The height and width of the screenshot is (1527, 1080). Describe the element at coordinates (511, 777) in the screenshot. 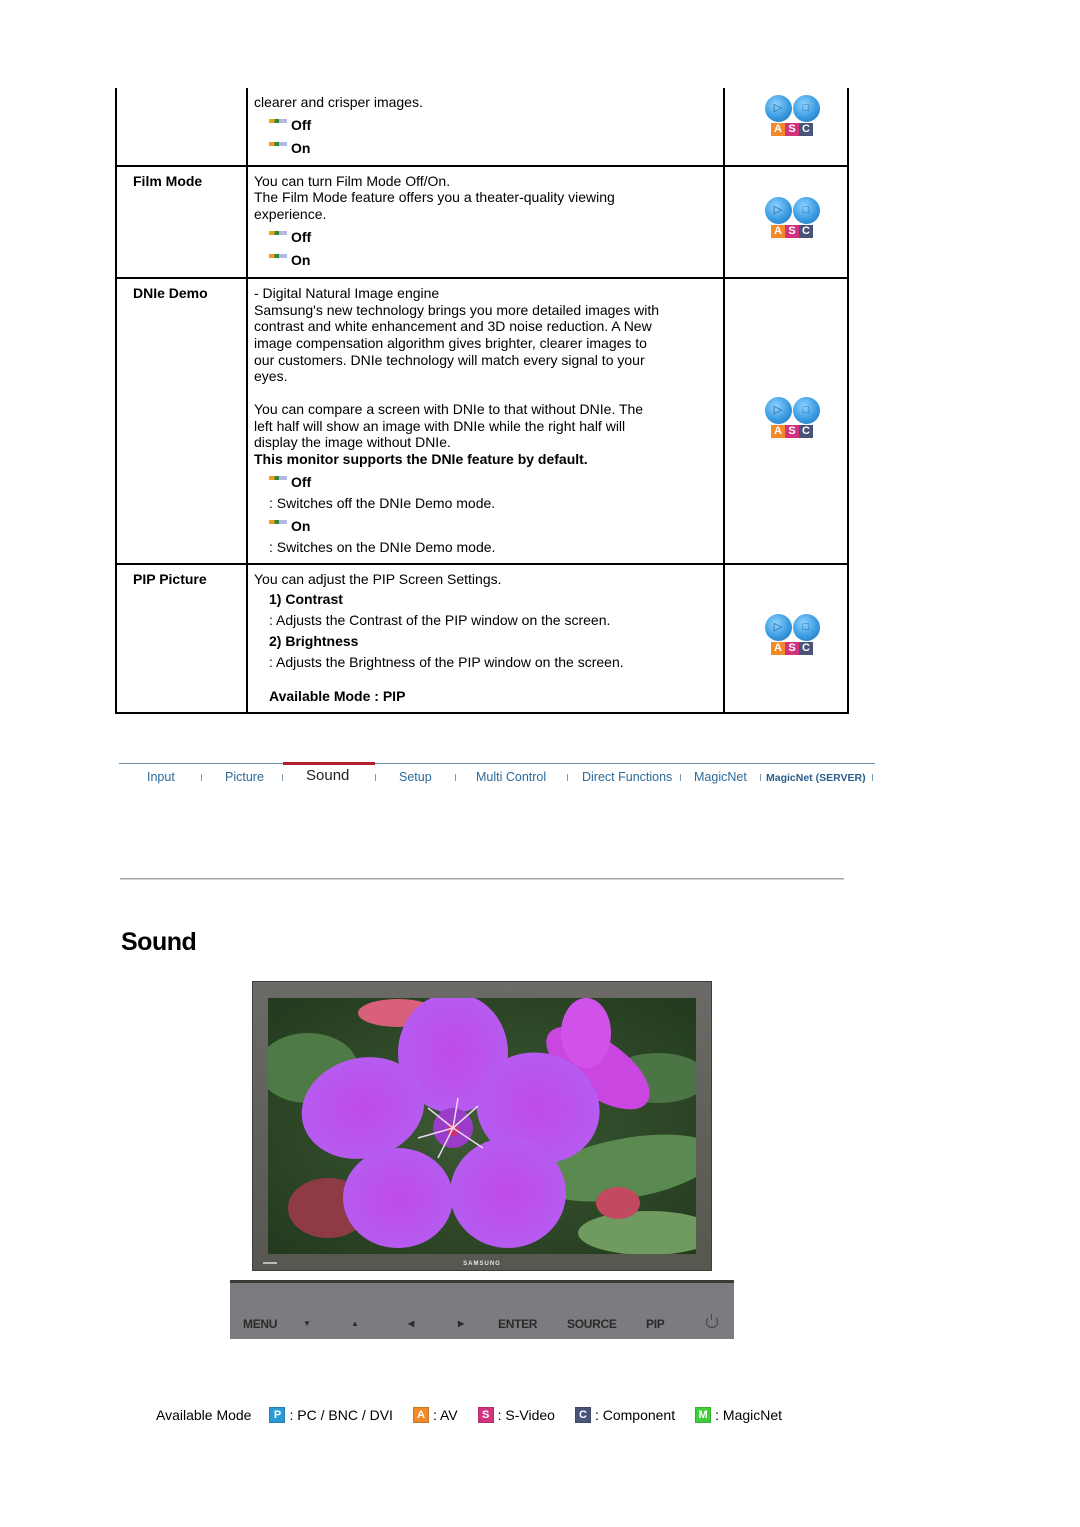

I see `tab-multi-control: Multi Control` at that location.